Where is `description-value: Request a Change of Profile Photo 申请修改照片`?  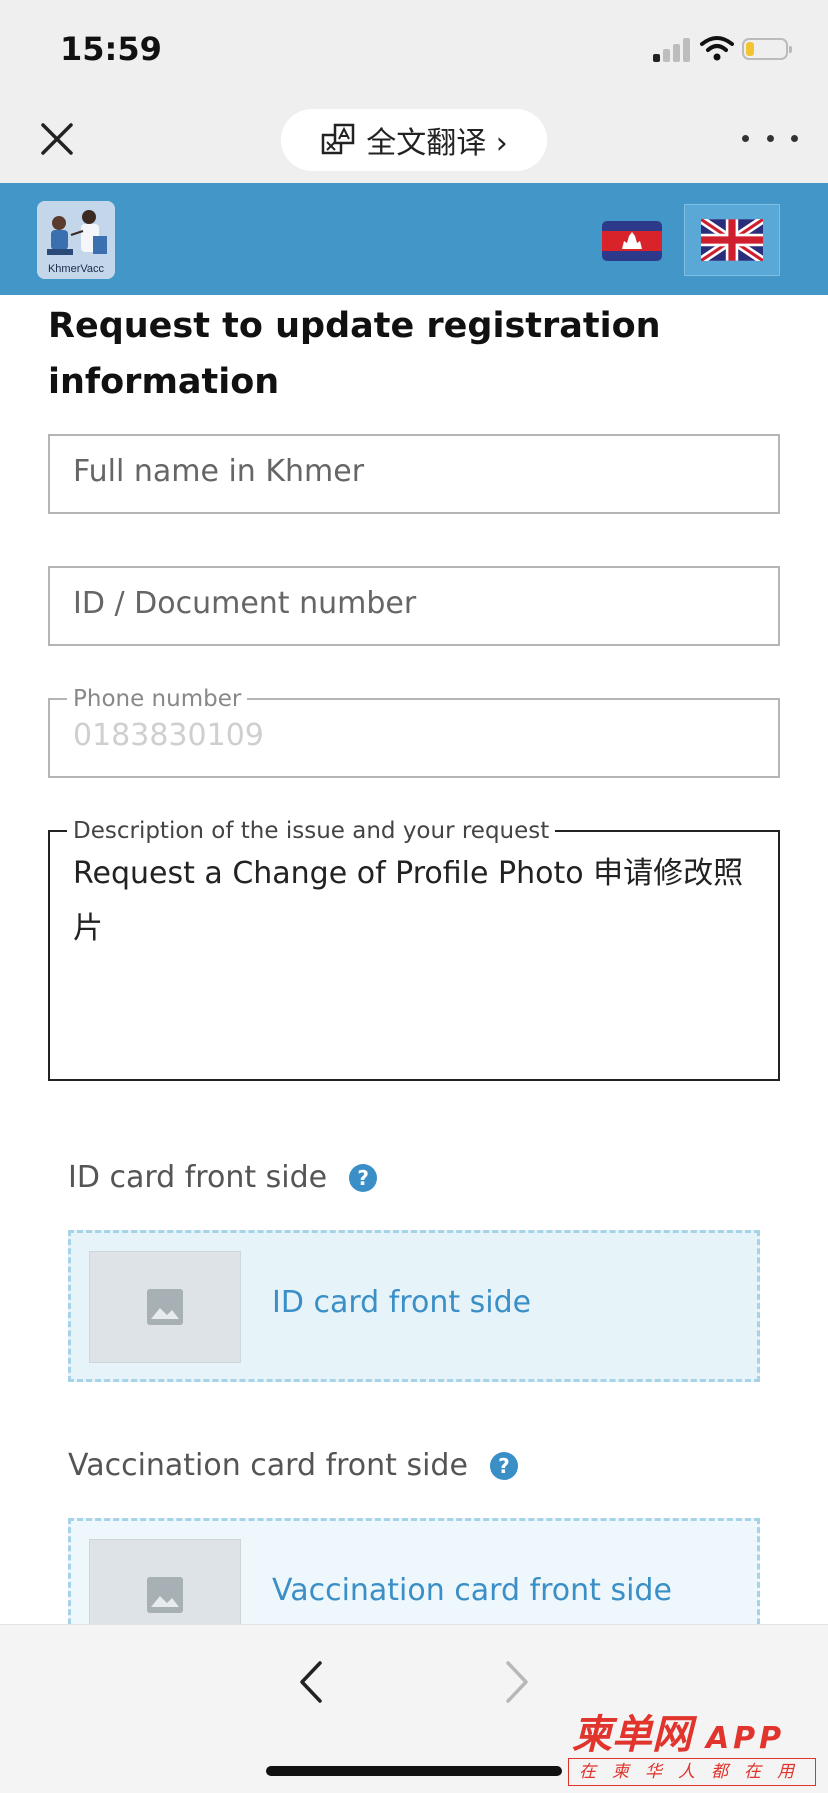 description-value: Request a Change of Profile Photo 申请修改照片 is located at coordinates (408, 901).